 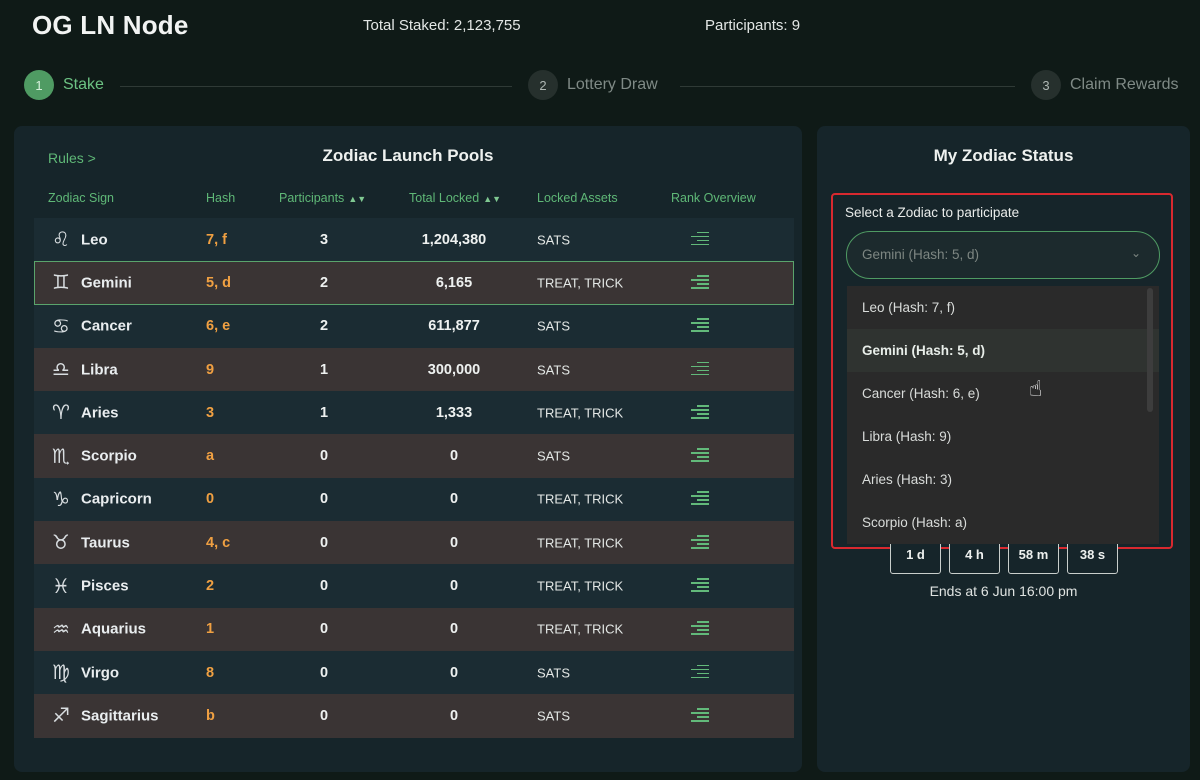 What do you see at coordinates (72, 158) in the screenshot?
I see `rules-link: Rules >` at bounding box center [72, 158].